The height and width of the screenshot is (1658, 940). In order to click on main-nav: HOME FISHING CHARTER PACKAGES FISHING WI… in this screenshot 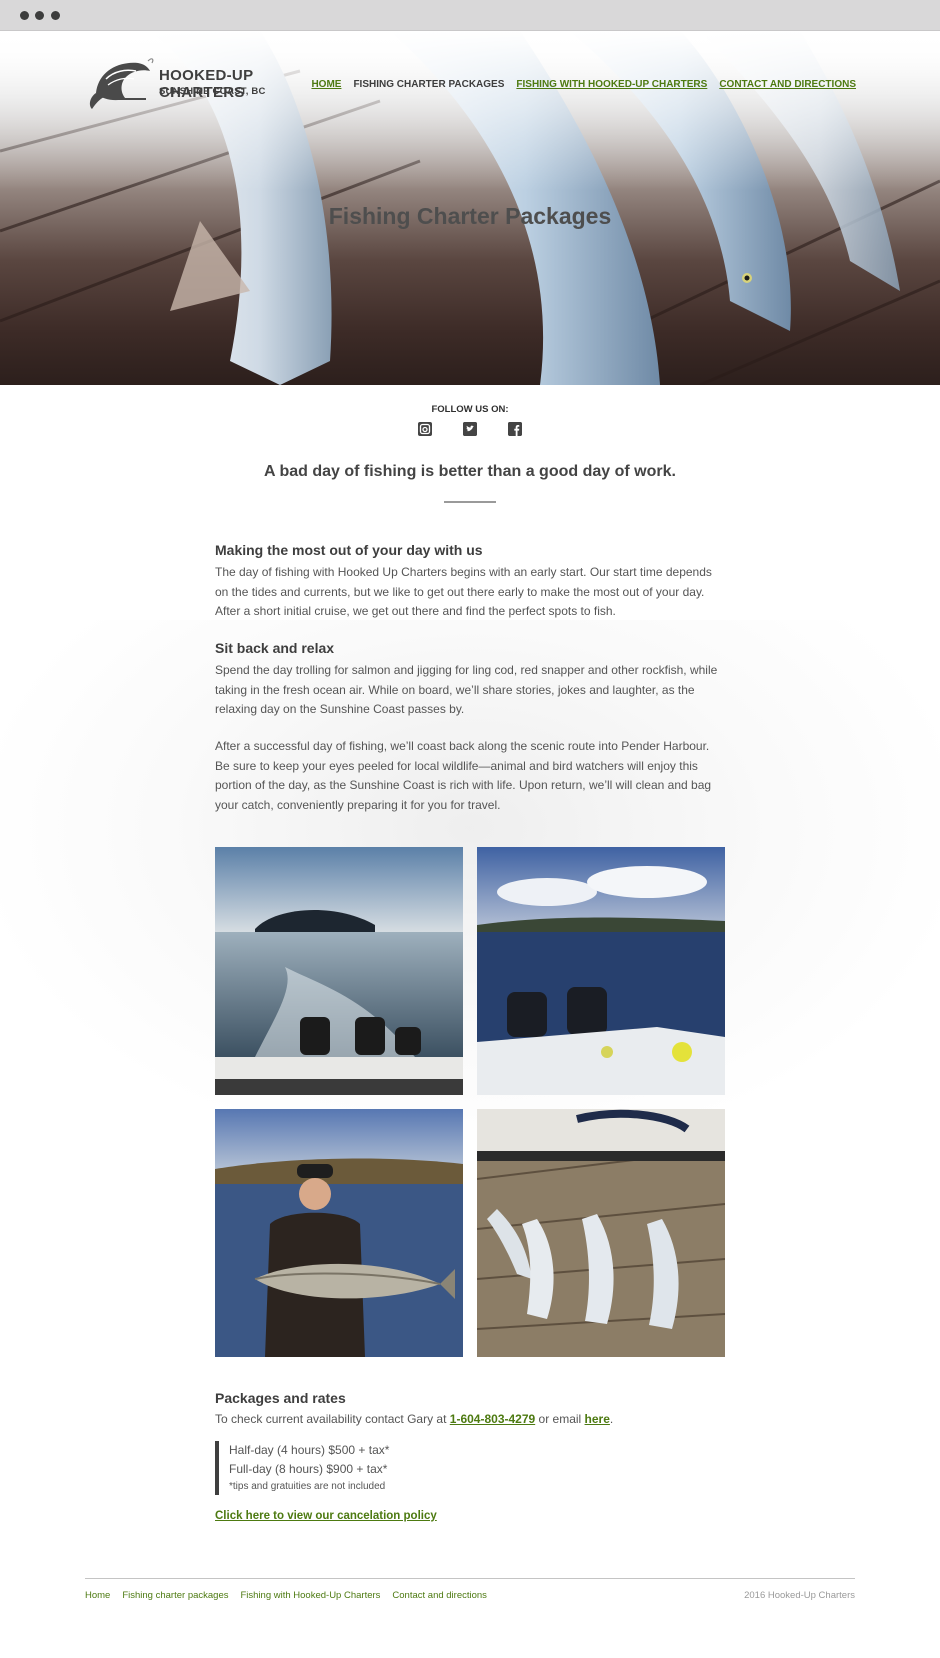, I will do `click(583, 84)`.